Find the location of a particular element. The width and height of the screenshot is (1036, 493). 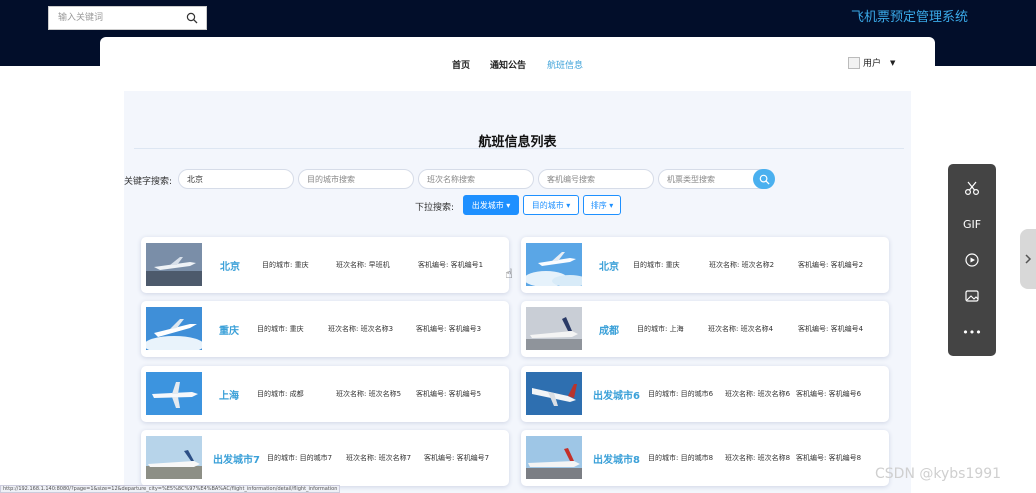

departure-city: 成都 is located at coordinates (609, 331).